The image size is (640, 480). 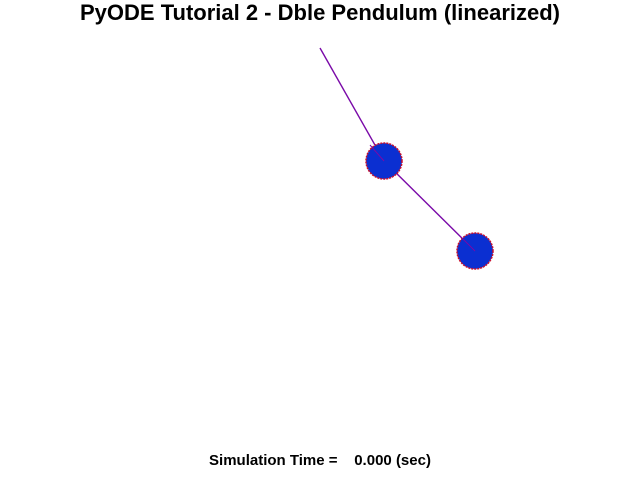 I want to click on simulation-time-label: Simulation Time =, so click(x=275, y=460).